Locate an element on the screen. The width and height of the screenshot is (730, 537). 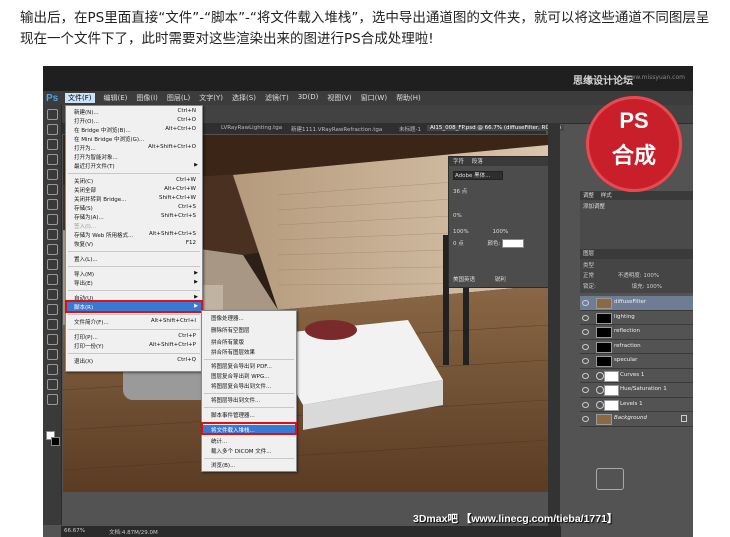
gradient-tool-icon is located at coordinates (52, 279).